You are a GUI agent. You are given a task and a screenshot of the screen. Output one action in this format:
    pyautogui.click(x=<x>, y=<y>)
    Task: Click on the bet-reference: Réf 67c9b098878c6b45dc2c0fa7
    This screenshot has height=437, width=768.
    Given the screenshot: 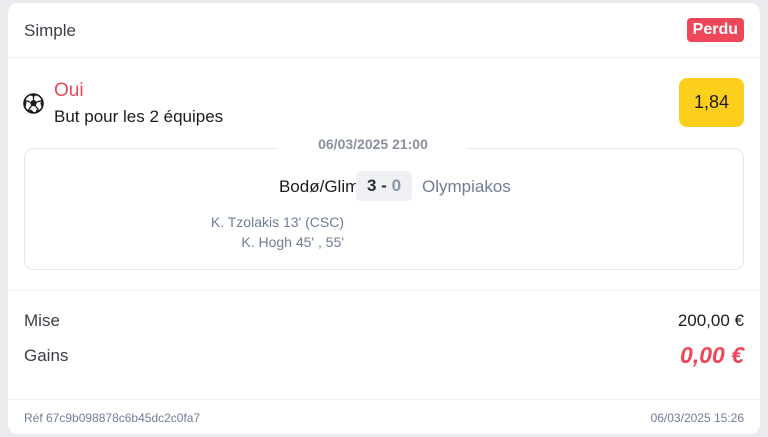 What is the action you would take?
    pyautogui.click(x=112, y=418)
    